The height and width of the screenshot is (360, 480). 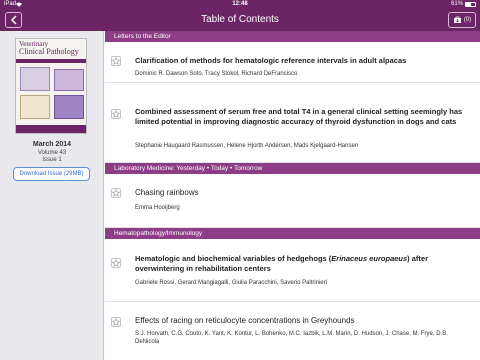 I want to click on issue-number: Issue 1, so click(x=52, y=160).